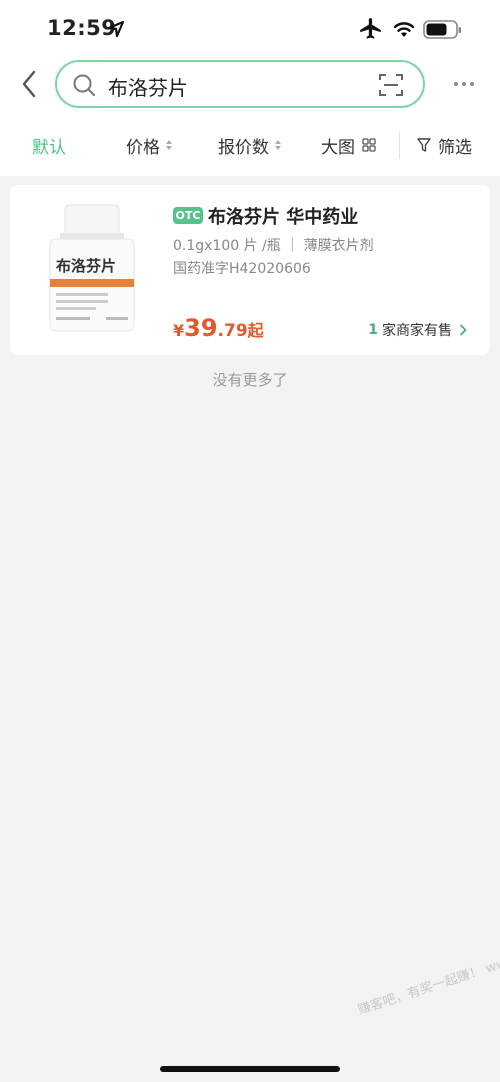 The height and width of the screenshot is (1082, 500). What do you see at coordinates (464, 84) in the screenshot?
I see `more-button` at bounding box center [464, 84].